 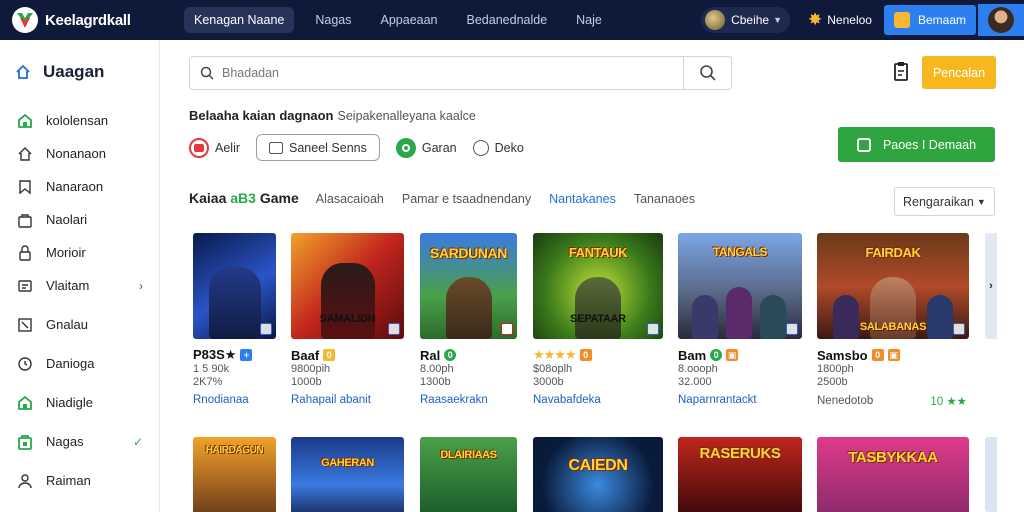 What do you see at coordinates (234, 400) in the screenshot?
I see `game-link: Rnodianaa` at bounding box center [234, 400].